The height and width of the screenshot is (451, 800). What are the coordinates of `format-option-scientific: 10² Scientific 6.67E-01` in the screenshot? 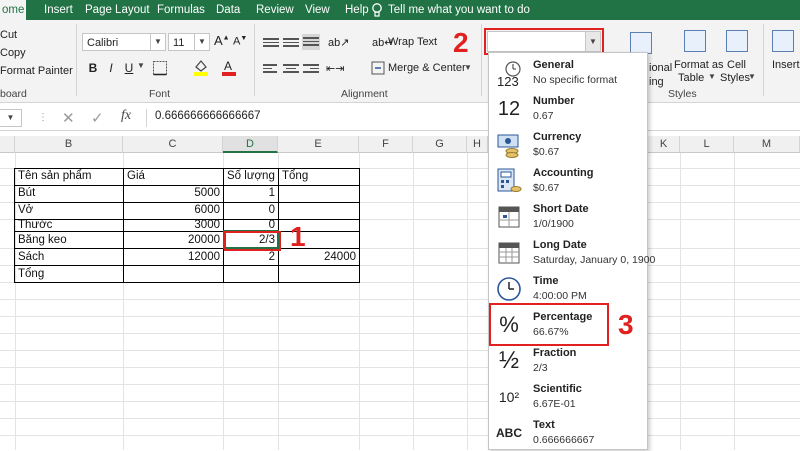 It's located at (568, 397).